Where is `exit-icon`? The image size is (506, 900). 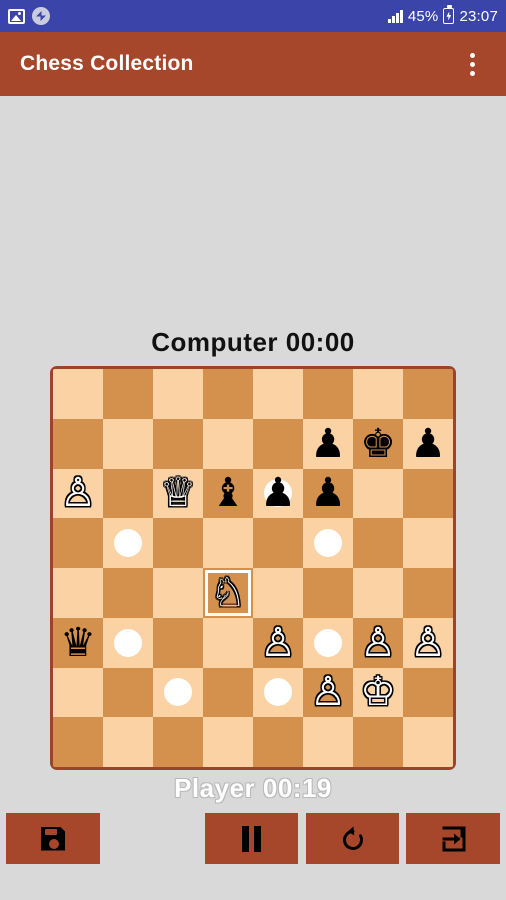 exit-icon is located at coordinates (453, 839).